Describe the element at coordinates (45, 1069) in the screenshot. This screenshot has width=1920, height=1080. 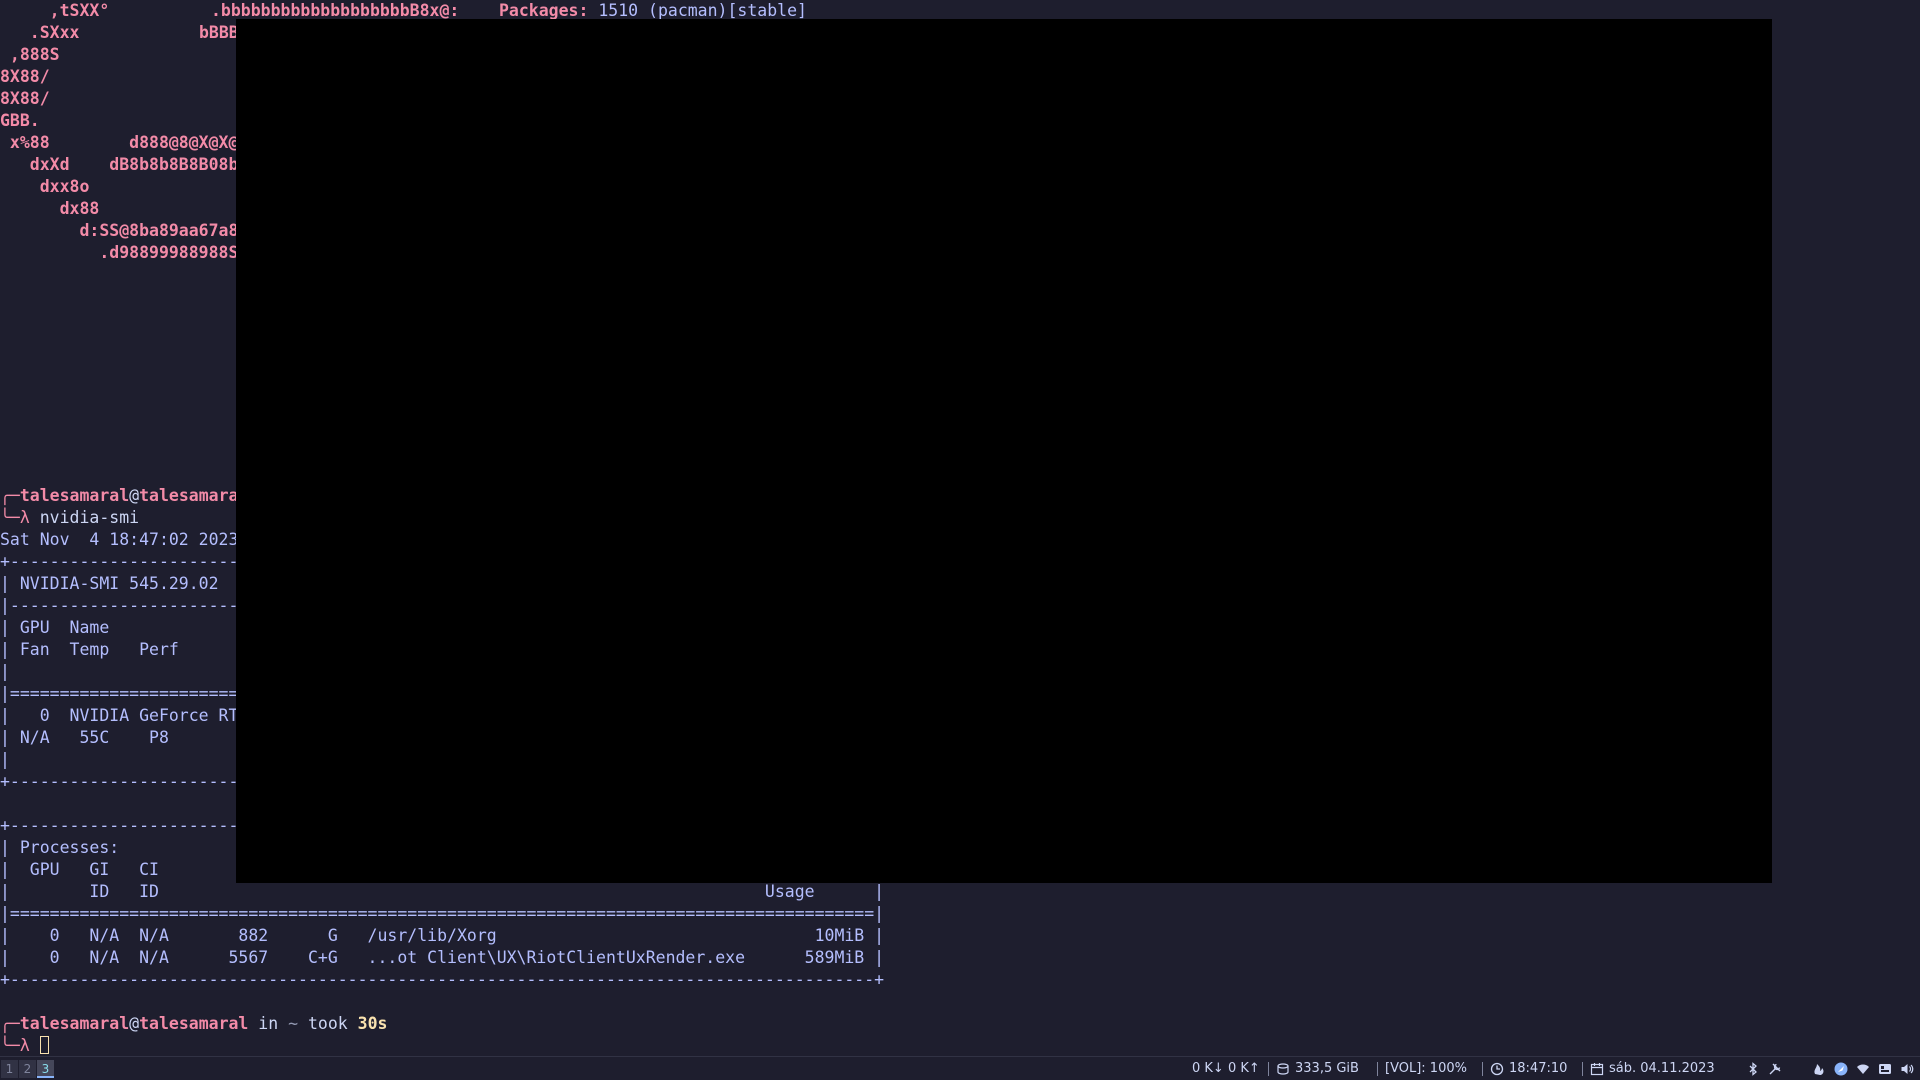
I see `workspace-3-button: 3` at that location.